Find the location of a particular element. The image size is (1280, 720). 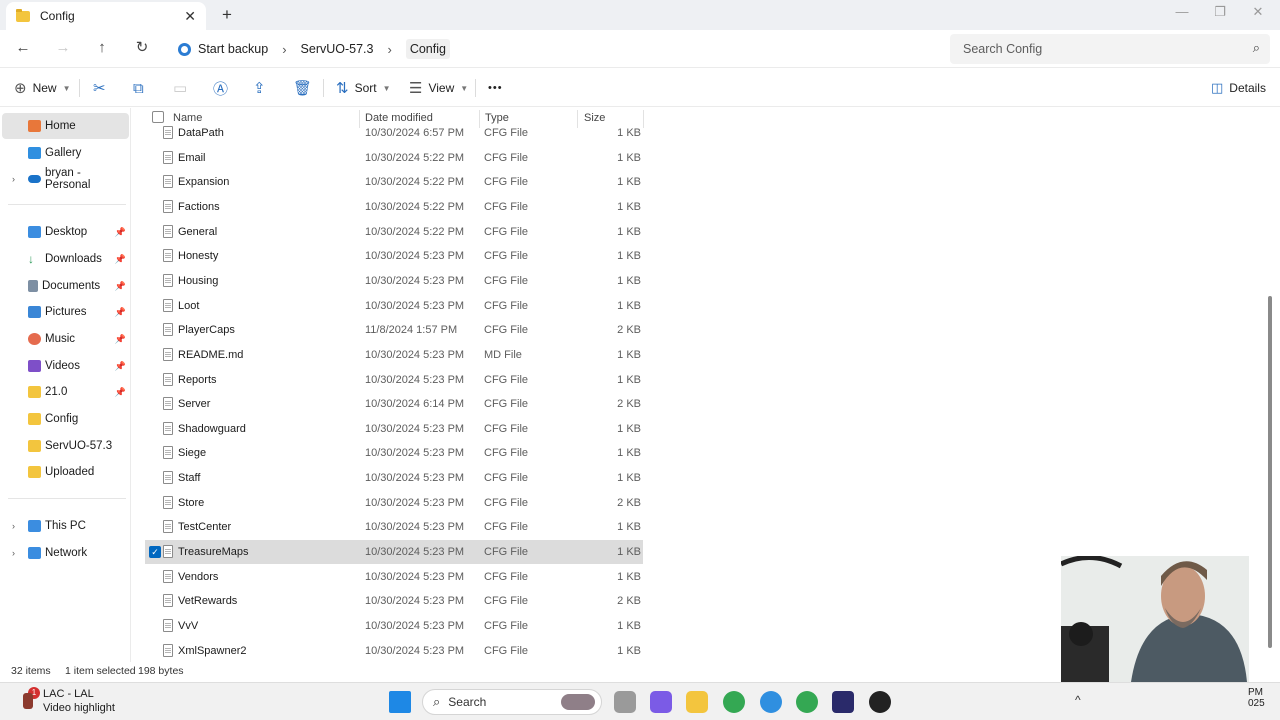

table-row: VvV 10/30/2024 5:23 PM CFG File 1 KB is located at coordinates (394, 626).